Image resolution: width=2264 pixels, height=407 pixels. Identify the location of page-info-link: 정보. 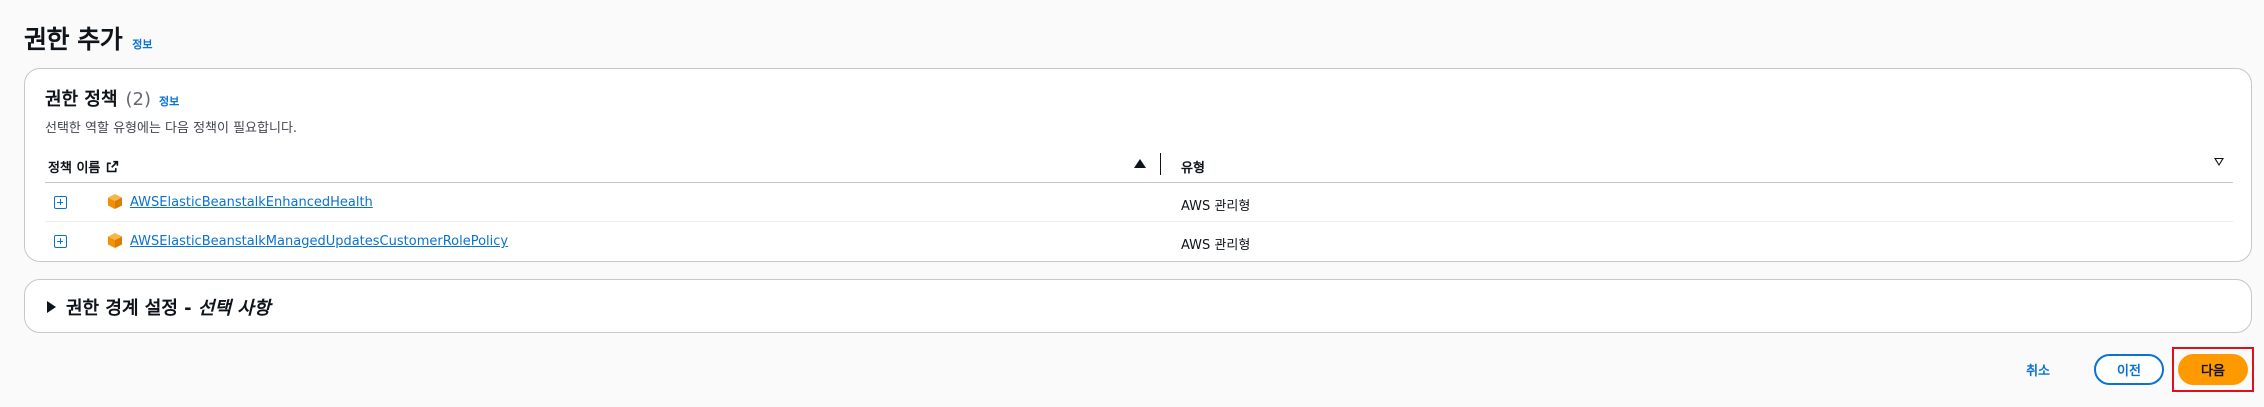
(142, 44).